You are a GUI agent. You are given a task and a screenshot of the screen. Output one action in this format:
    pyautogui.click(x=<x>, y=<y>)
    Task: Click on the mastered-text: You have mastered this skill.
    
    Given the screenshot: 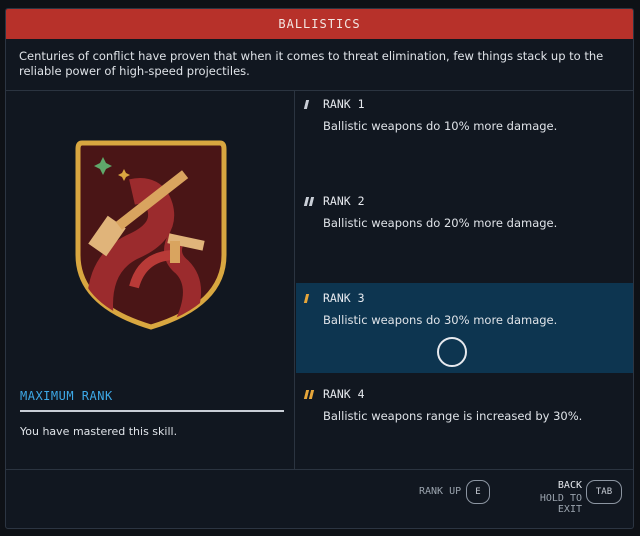 What is the action you would take?
    pyautogui.click(x=99, y=431)
    